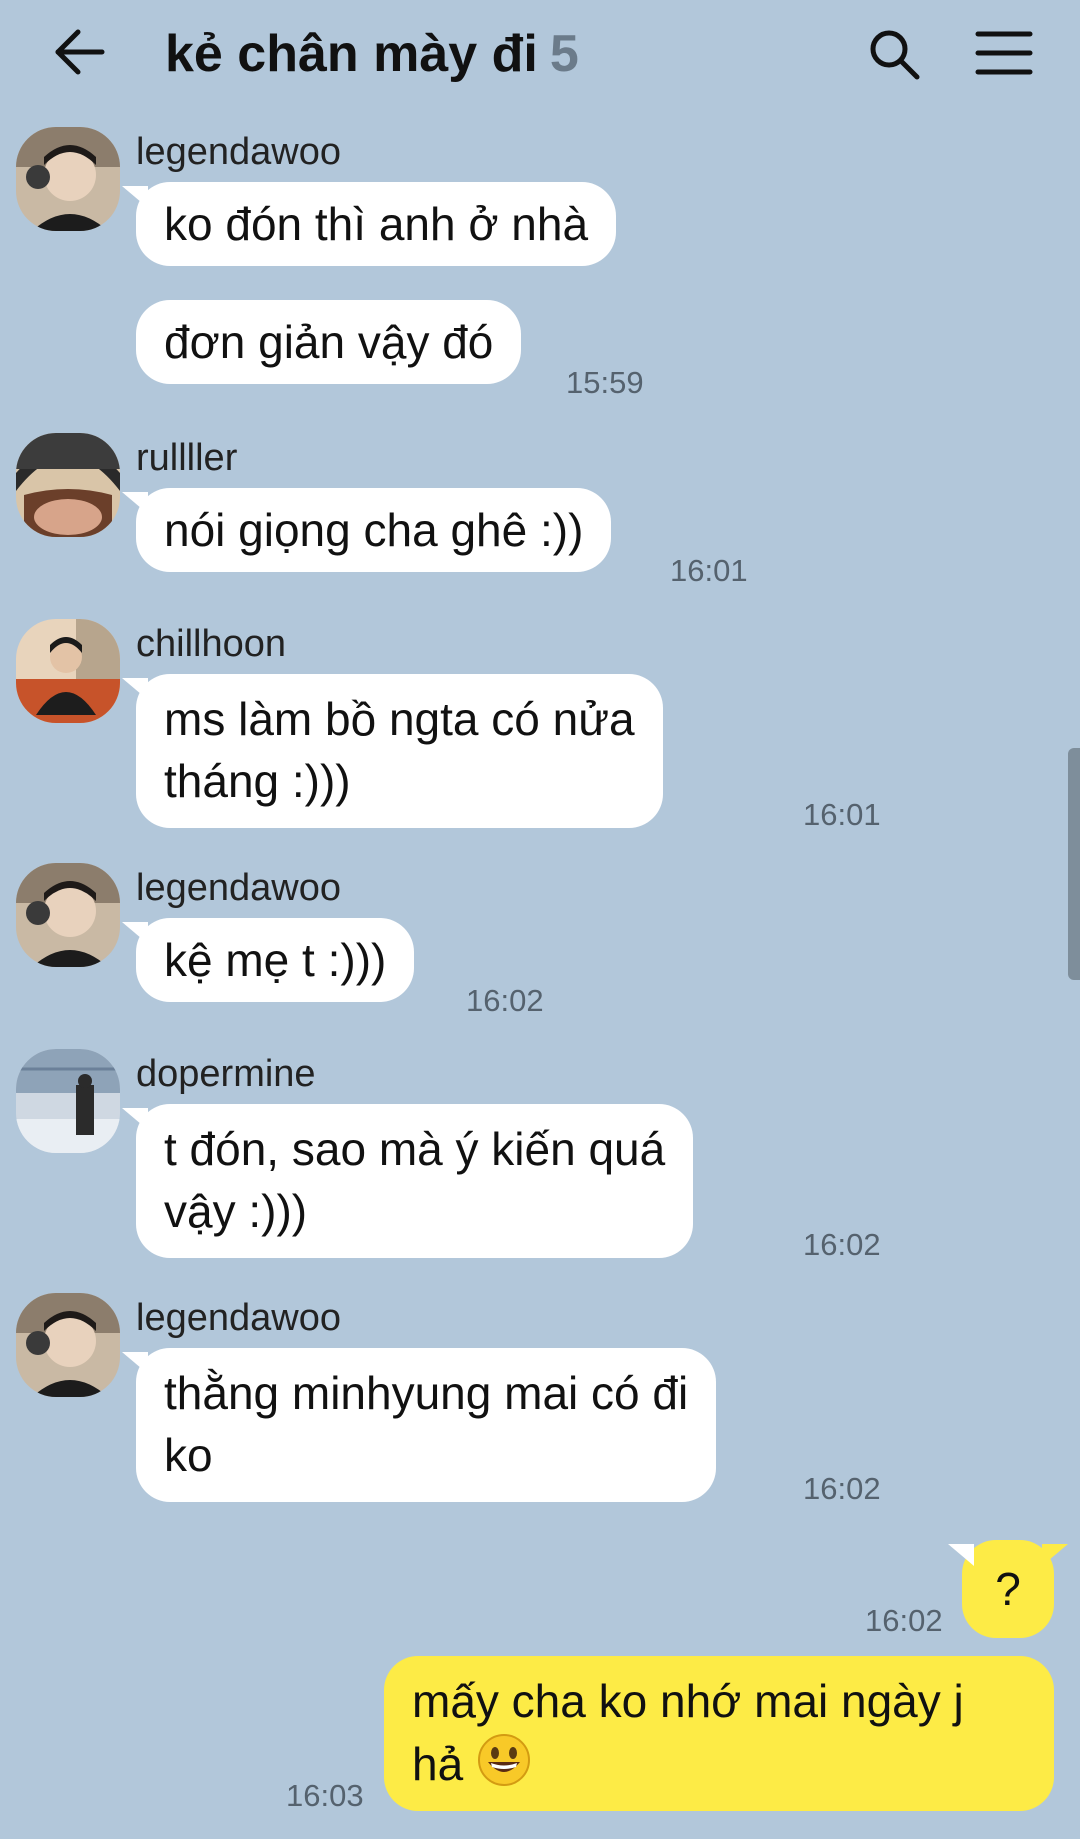  What do you see at coordinates (688, 1701) in the screenshot?
I see `message-line: mấy cha ko nhớ mai ngày j` at bounding box center [688, 1701].